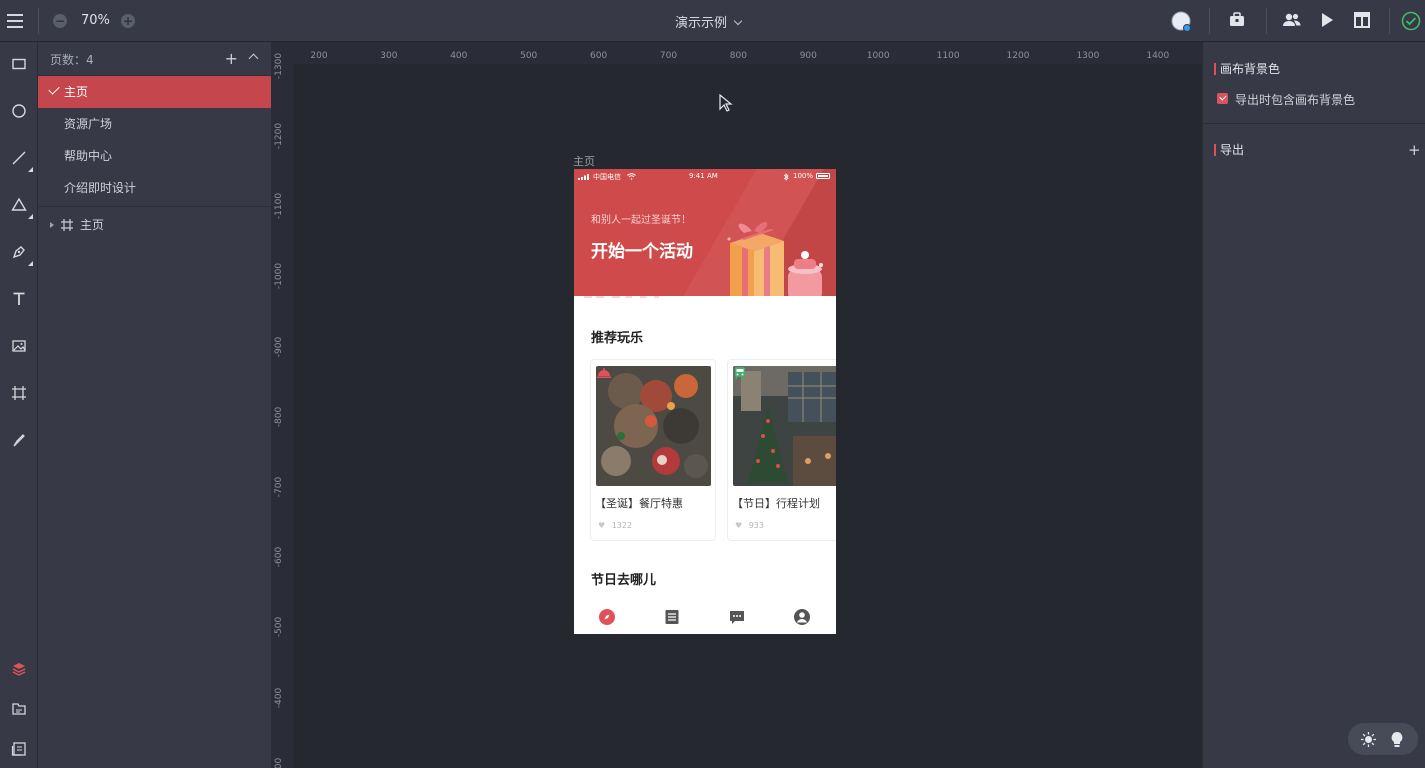 The image size is (1425, 768). I want to click on slice-tool-icon, so click(19, 440).